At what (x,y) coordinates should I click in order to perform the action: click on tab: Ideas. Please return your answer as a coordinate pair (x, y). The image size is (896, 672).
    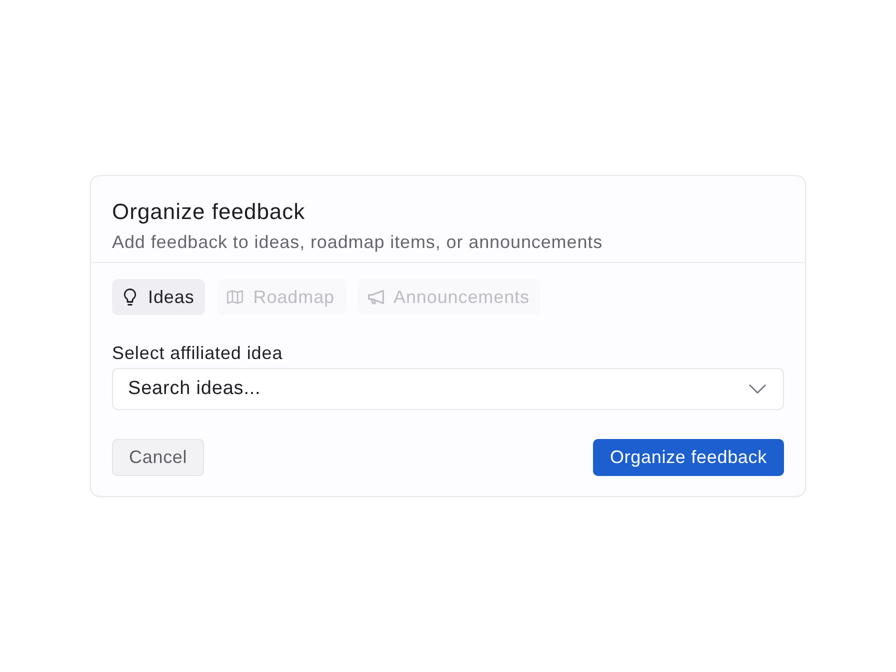
    Looking at the image, I should click on (159, 297).